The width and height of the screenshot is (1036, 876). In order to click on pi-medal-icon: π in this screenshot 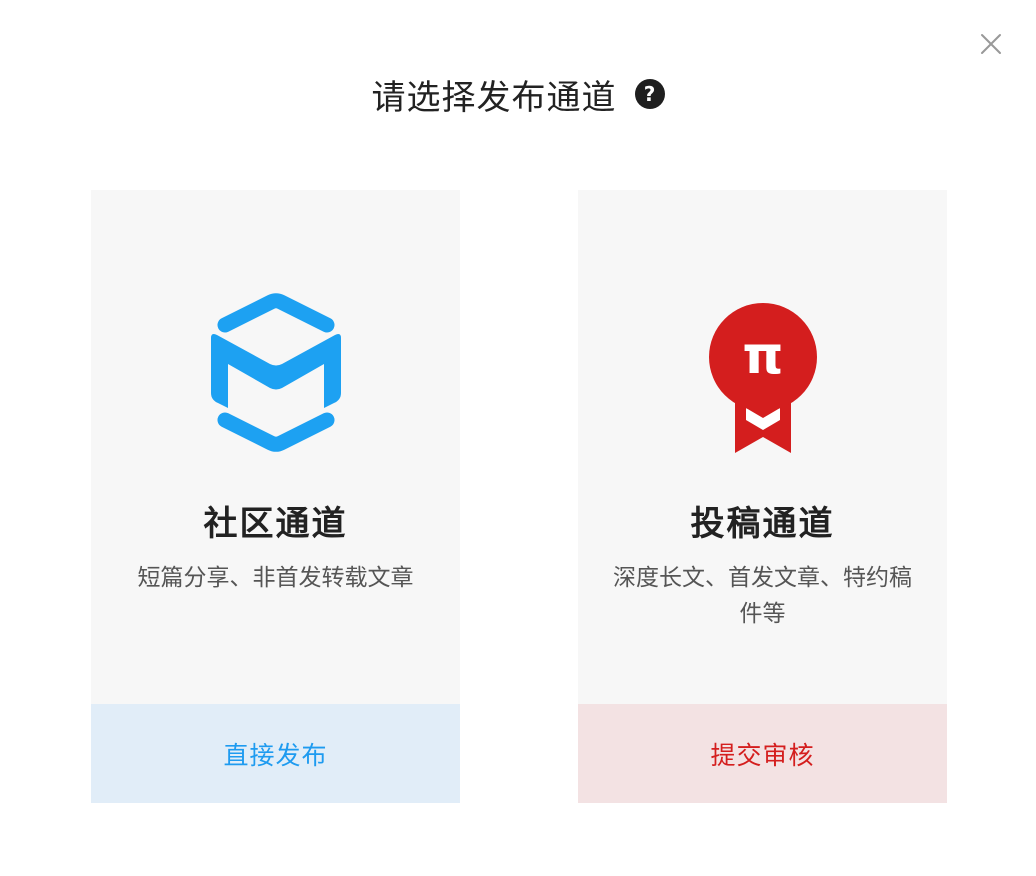, I will do `click(762, 375)`.